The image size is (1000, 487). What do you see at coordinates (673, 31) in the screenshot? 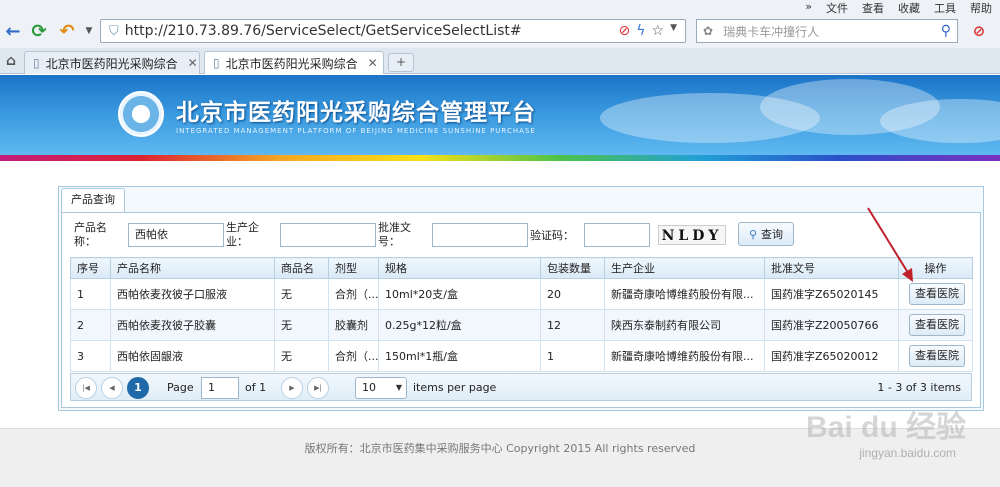
I see `dropdown-icon: ▼` at bounding box center [673, 31].